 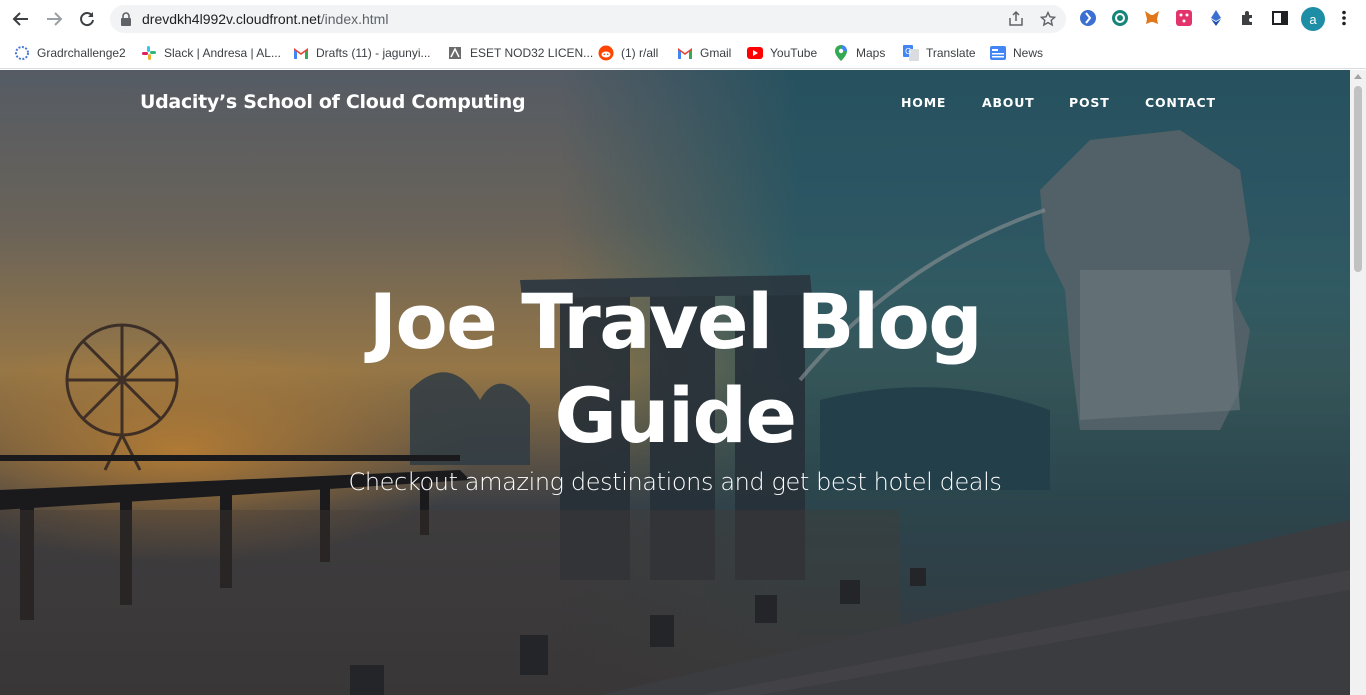 What do you see at coordinates (640, 53) in the screenshot?
I see `bookmark-label: (1) r/all` at bounding box center [640, 53].